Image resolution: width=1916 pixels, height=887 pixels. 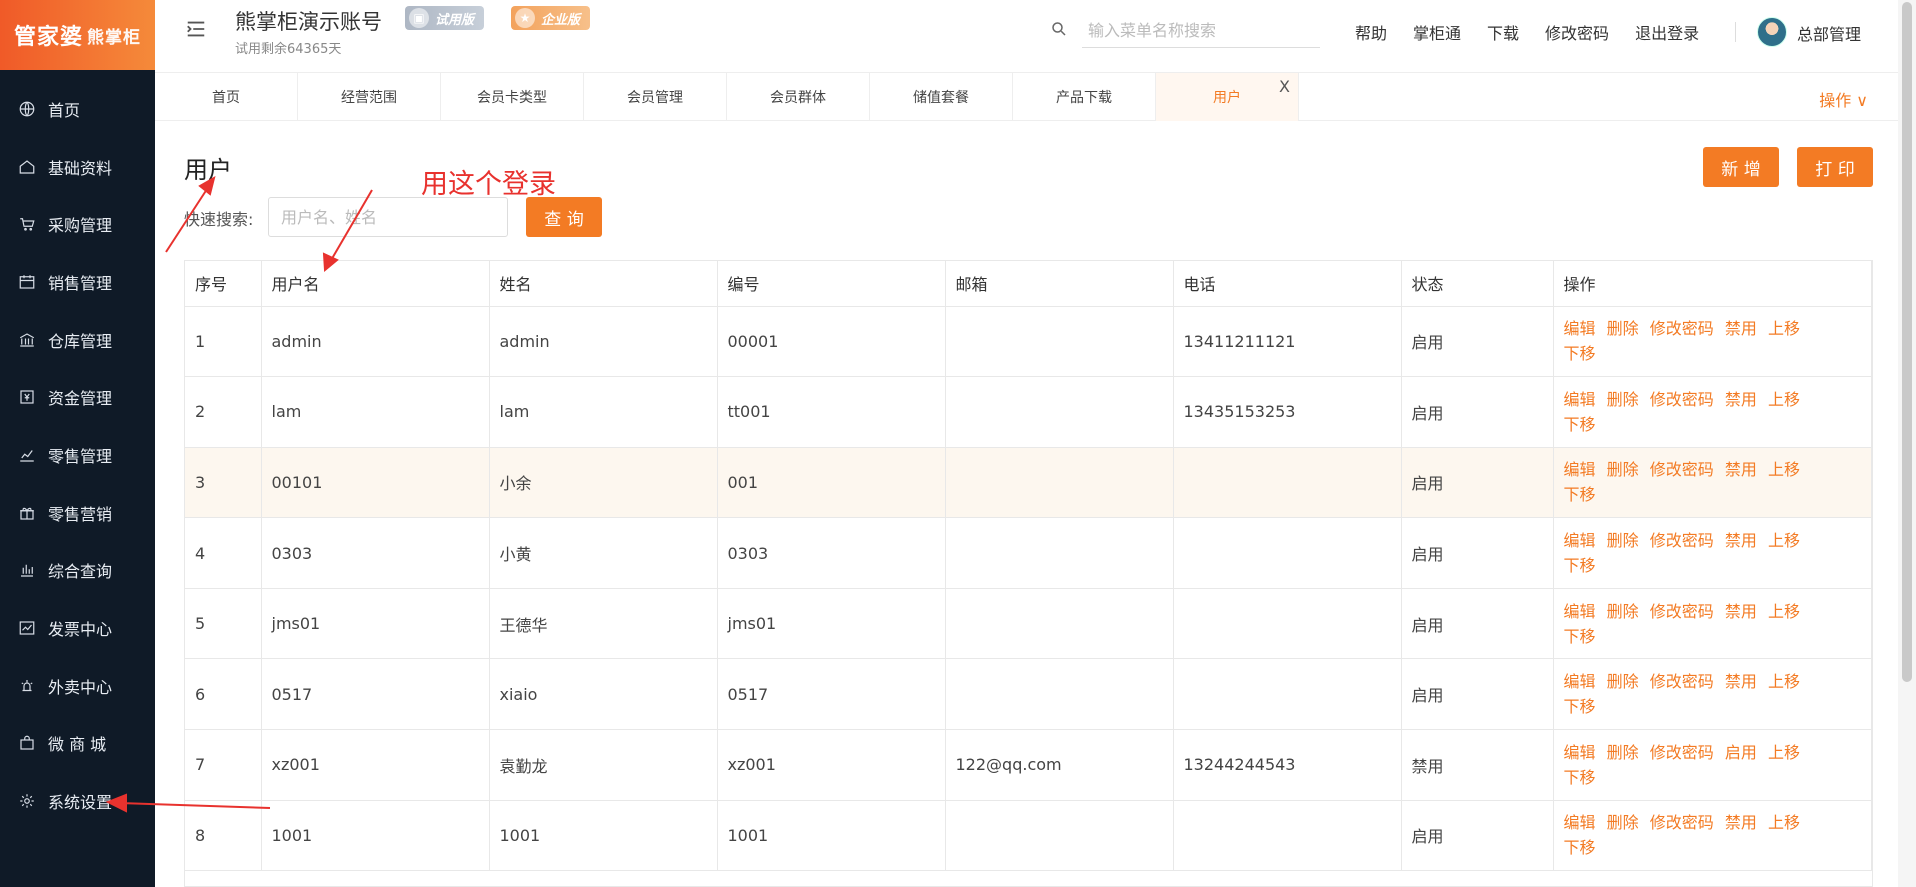 I want to click on sidebar-item: 外卖中心, so click(x=77, y=686).